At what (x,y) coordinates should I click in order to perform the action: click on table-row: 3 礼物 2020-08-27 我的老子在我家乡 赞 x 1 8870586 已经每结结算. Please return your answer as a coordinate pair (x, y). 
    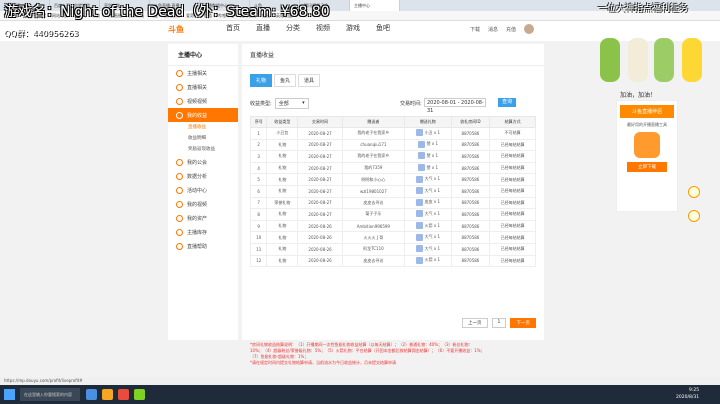
    Looking at the image, I should click on (392, 156).